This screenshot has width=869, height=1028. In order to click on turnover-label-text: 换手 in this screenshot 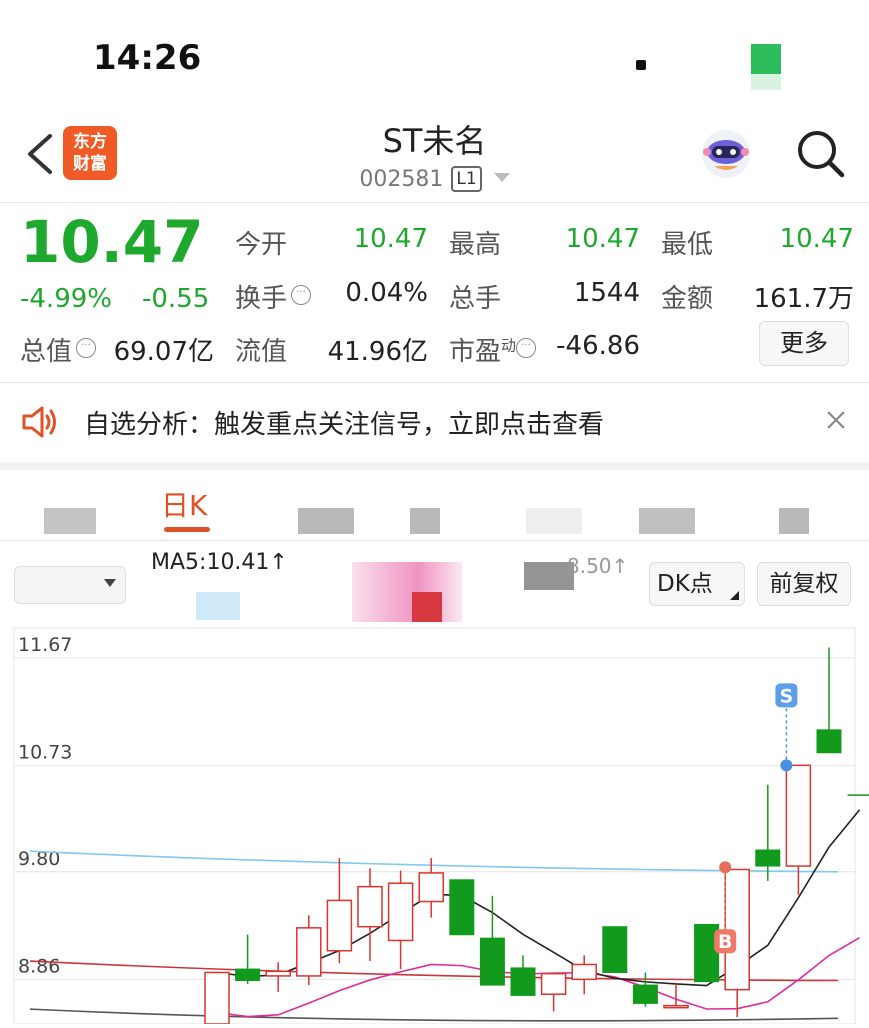, I will do `click(261, 299)`.